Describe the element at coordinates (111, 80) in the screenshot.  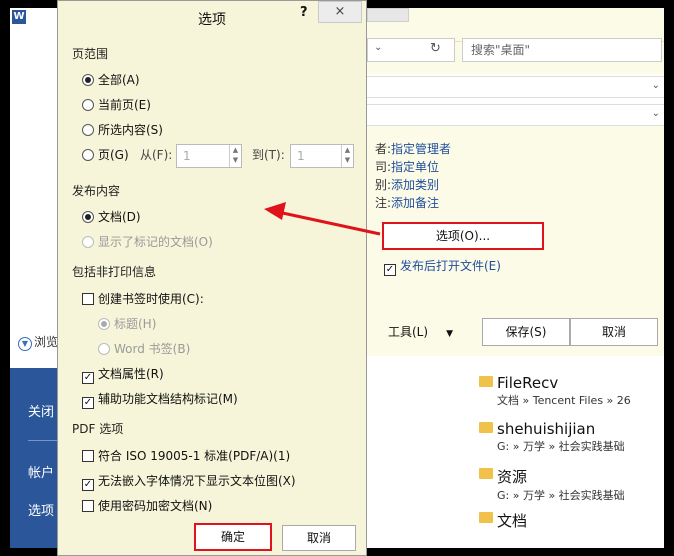
I see `radio-all: 全部(A)` at that location.